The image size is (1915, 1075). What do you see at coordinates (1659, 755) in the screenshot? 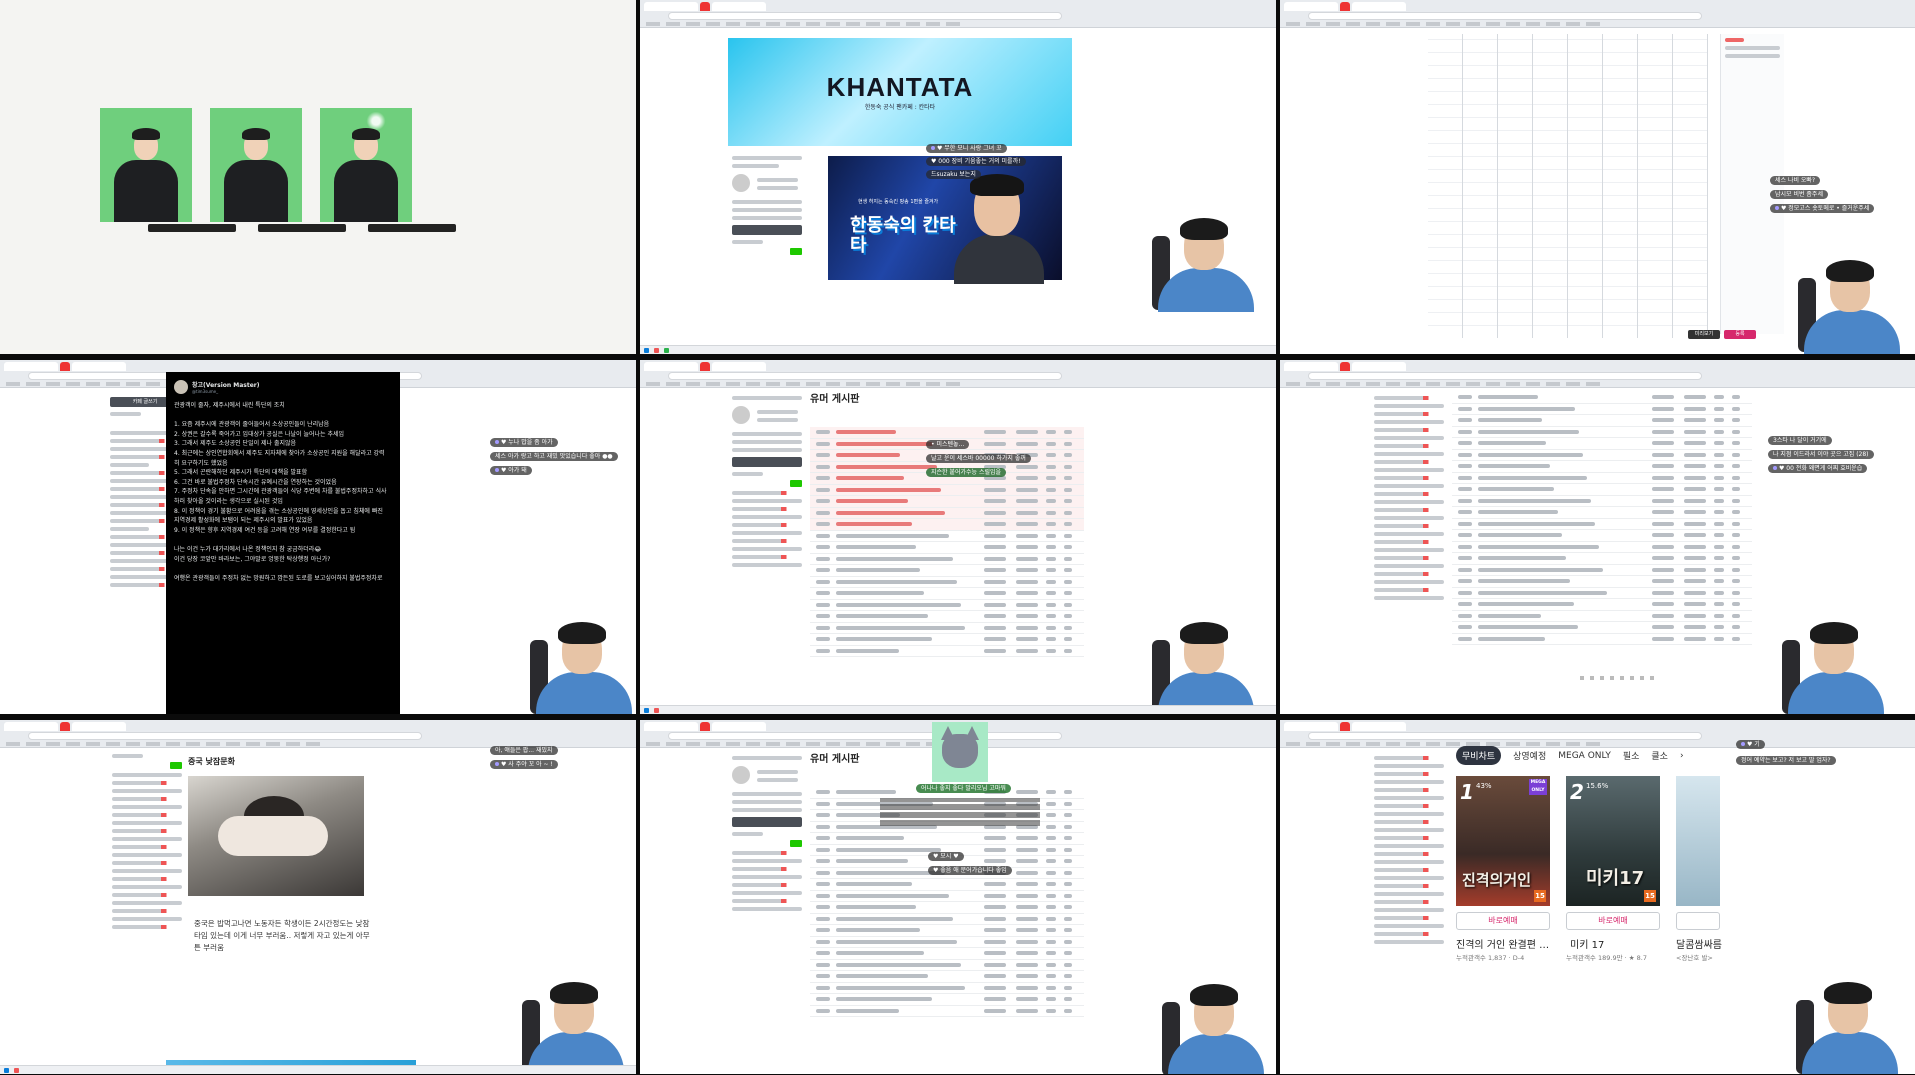
I see `tab-keulso: 클소` at bounding box center [1659, 755].